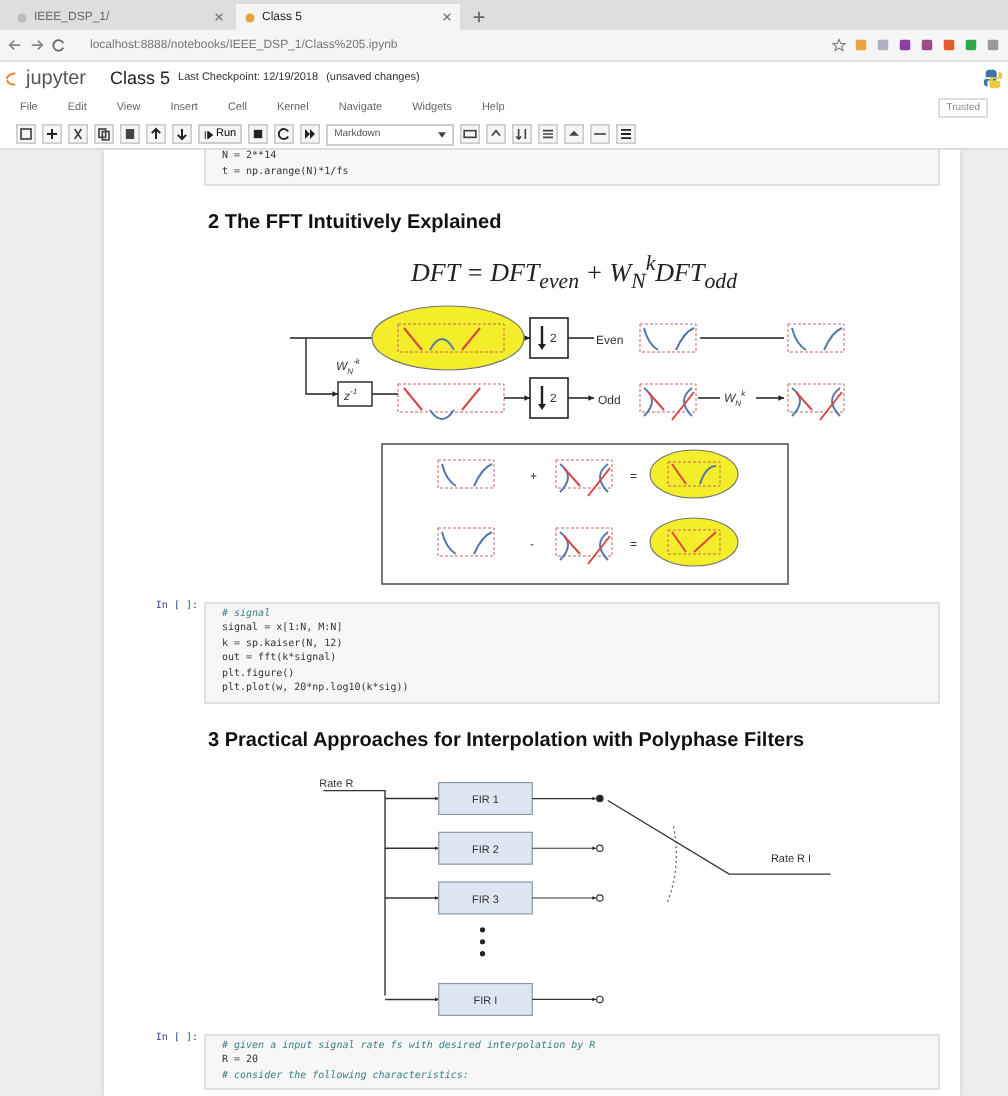 The height and width of the screenshot is (1096, 1008). I want to click on app-name: jupyter, so click(56, 78).